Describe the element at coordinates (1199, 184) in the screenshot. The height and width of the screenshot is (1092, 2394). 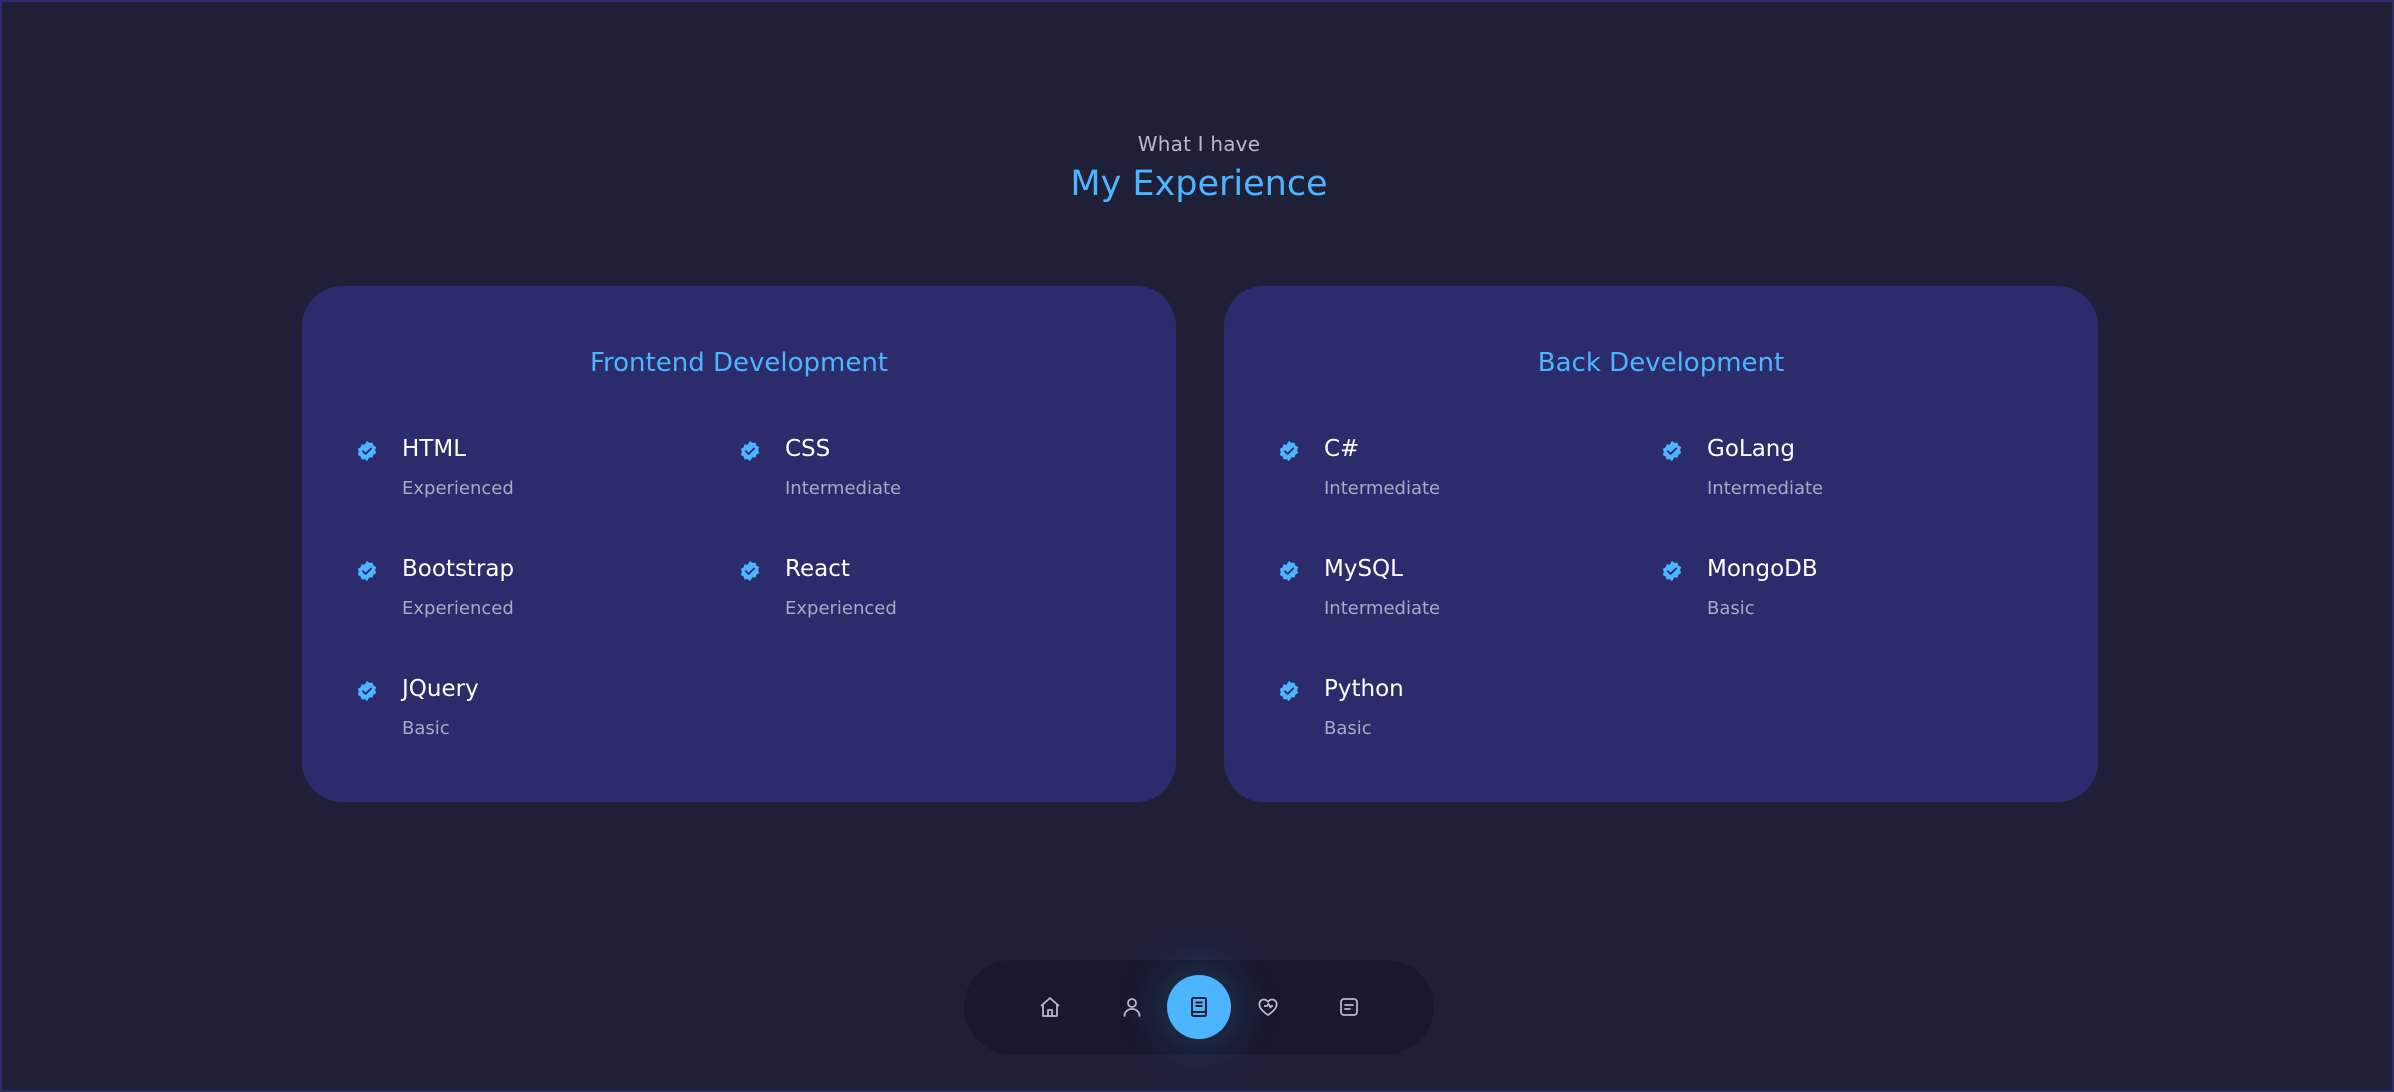
I see `section-title: My Experience` at that location.